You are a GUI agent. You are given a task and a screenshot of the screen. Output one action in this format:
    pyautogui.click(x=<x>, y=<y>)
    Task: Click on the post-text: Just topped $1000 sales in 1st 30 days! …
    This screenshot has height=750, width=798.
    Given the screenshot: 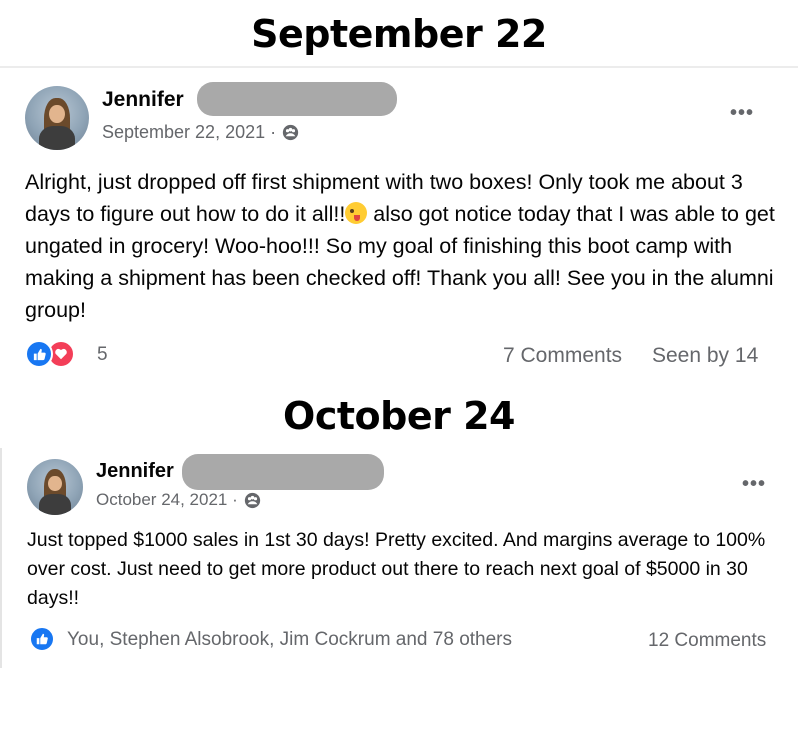 What is the action you would take?
    pyautogui.click(x=396, y=569)
    